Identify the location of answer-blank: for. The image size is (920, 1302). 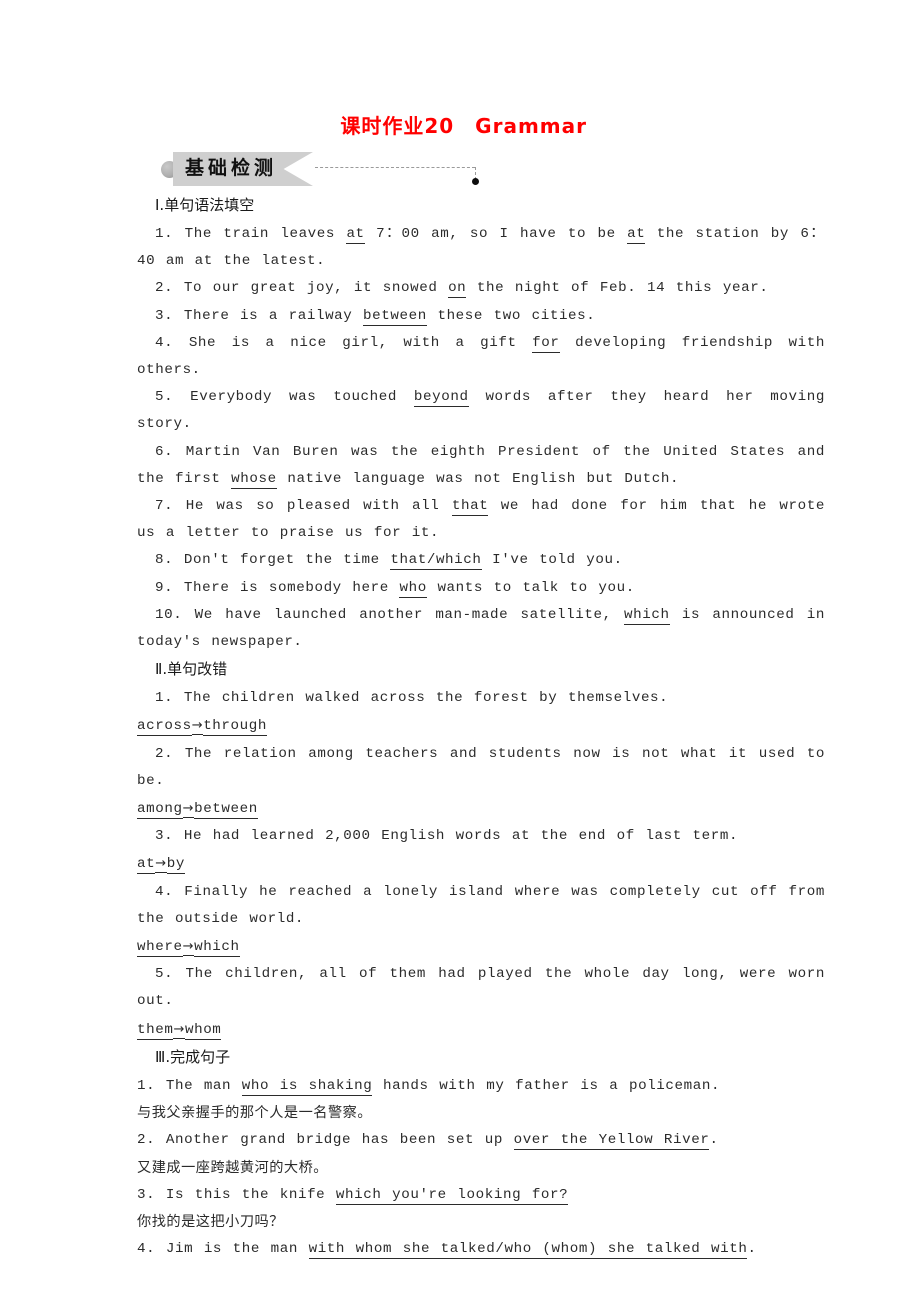
(546, 343).